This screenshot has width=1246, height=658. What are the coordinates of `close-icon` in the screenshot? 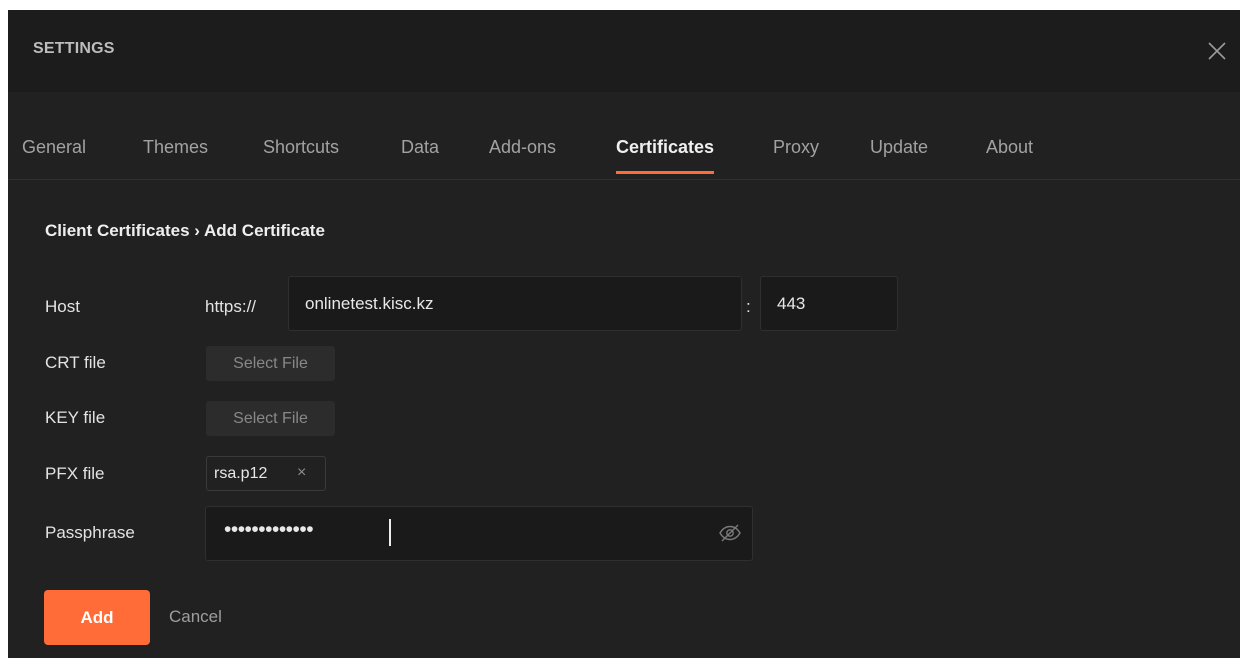 It's located at (1217, 51).